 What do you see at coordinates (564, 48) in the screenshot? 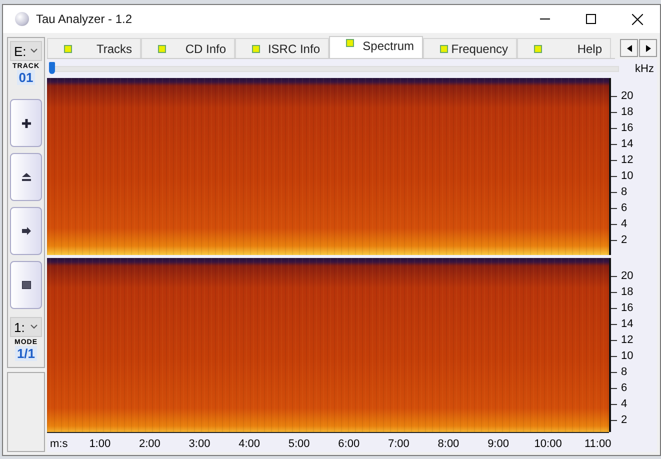
I see `tab: Help` at bounding box center [564, 48].